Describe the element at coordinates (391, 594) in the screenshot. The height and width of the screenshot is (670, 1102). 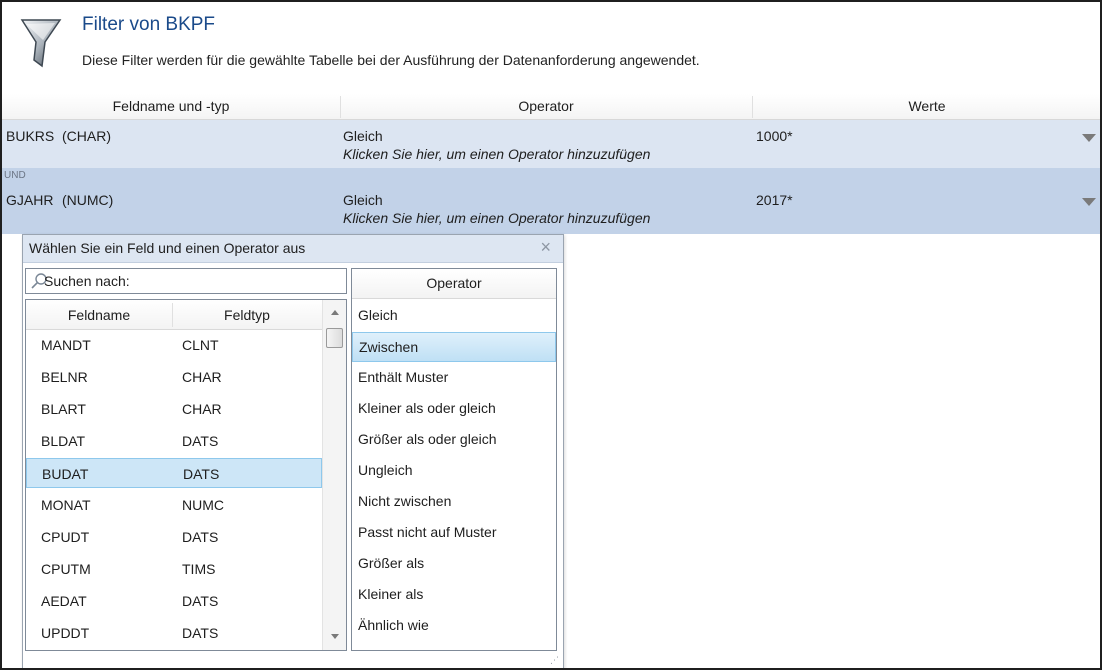
I see `operator-label: Kleiner als` at that location.